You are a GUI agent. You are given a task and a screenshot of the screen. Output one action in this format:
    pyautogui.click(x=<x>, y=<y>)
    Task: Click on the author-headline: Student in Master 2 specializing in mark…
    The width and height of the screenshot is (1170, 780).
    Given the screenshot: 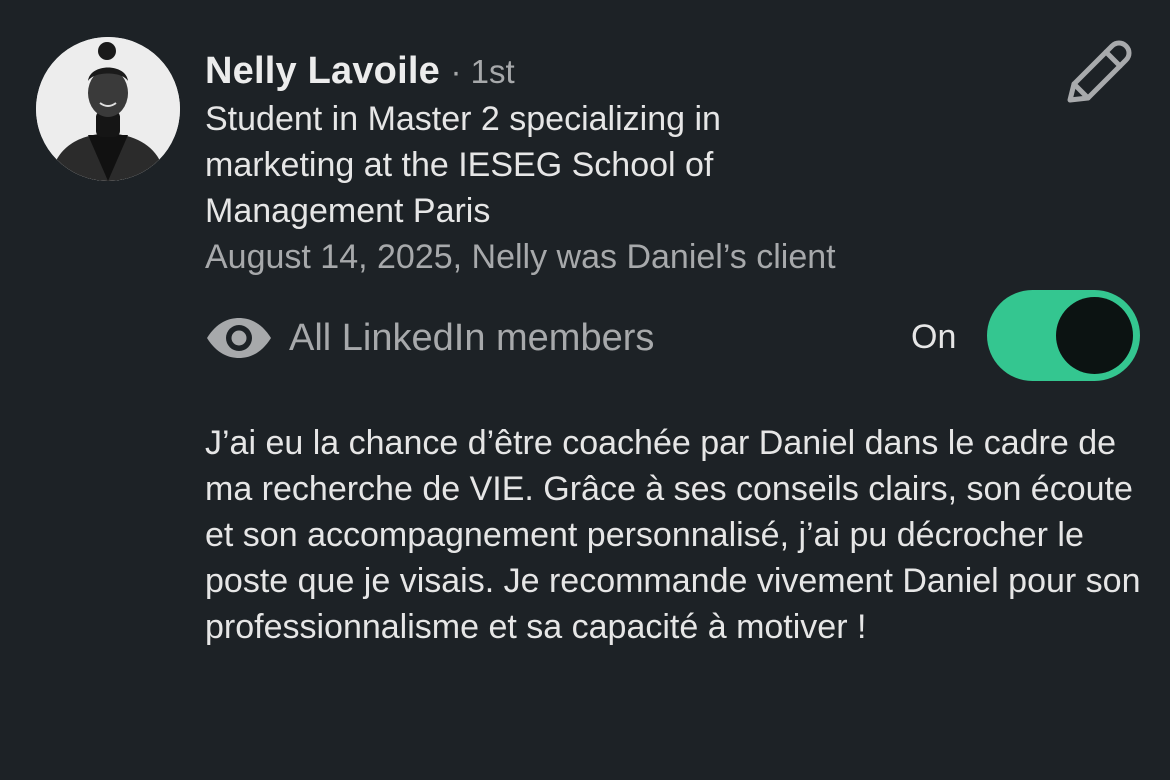 What is the action you would take?
    pyautogui.click(x=463, y=165)
    